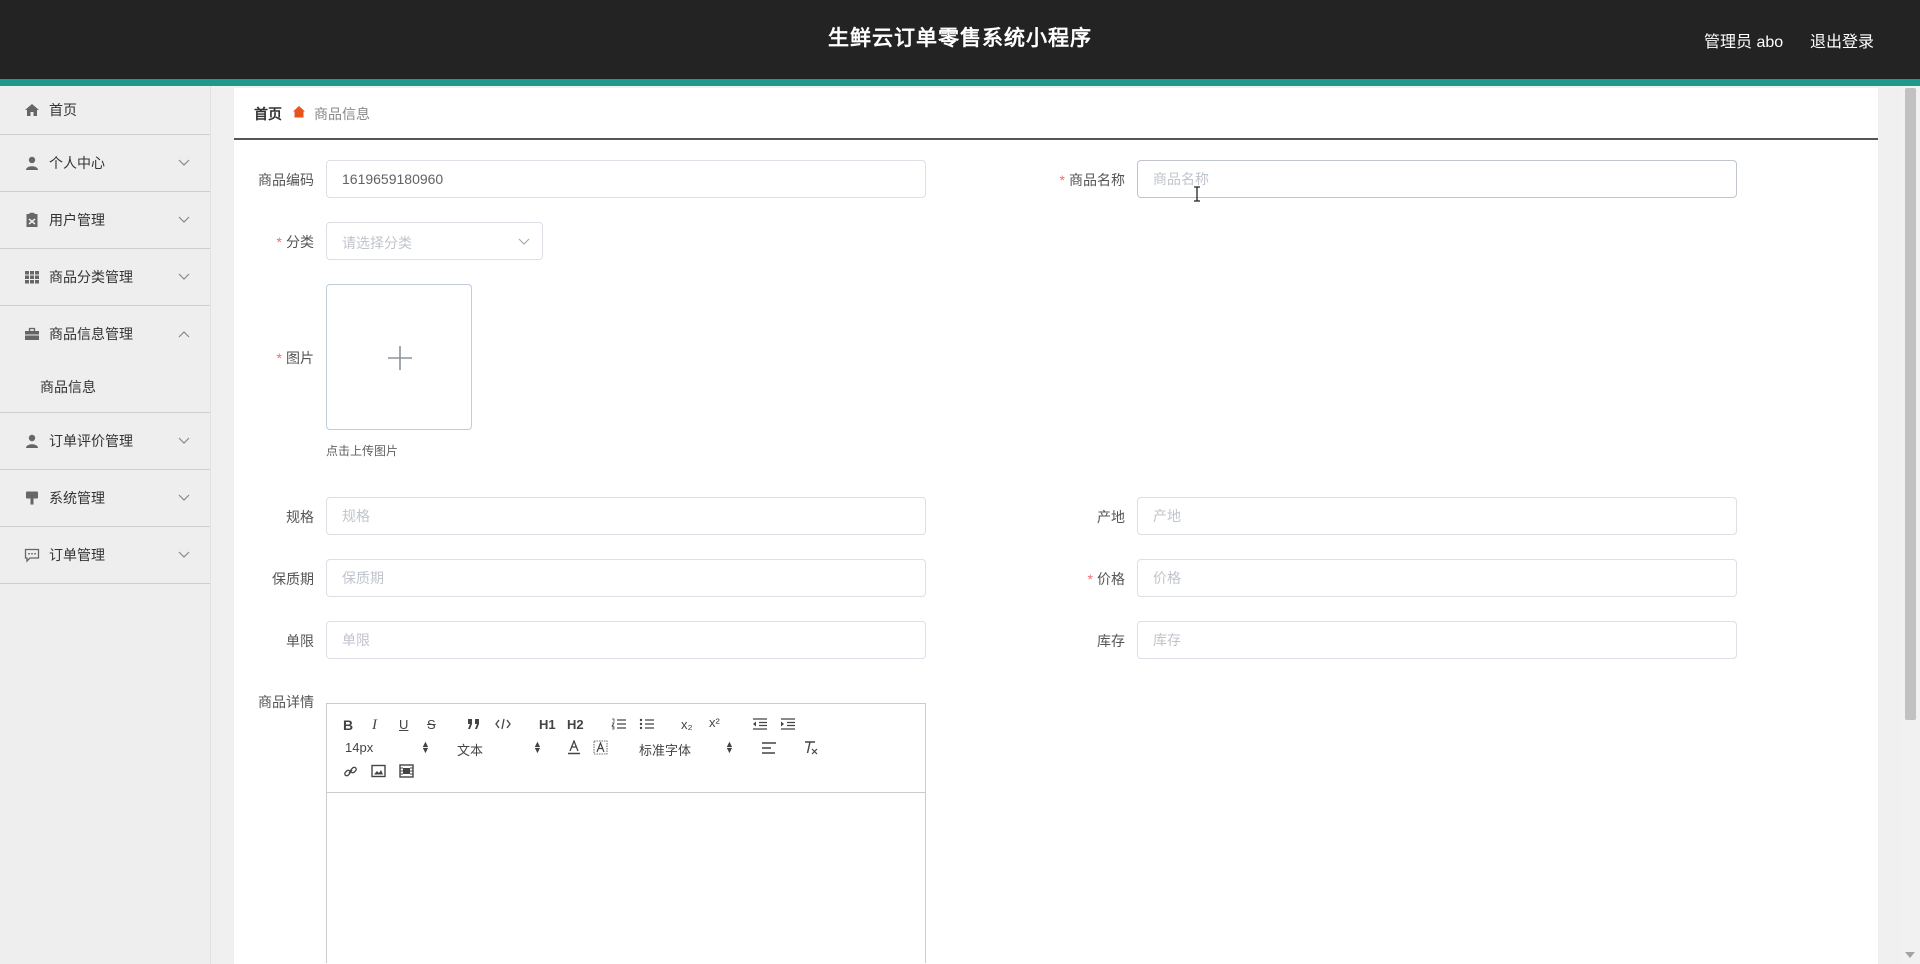 The image size is (1920, 964). What do you see at coordinates (626, 179) in the screenshot?
I see `product-code-input` at bounding box center [626, 179].